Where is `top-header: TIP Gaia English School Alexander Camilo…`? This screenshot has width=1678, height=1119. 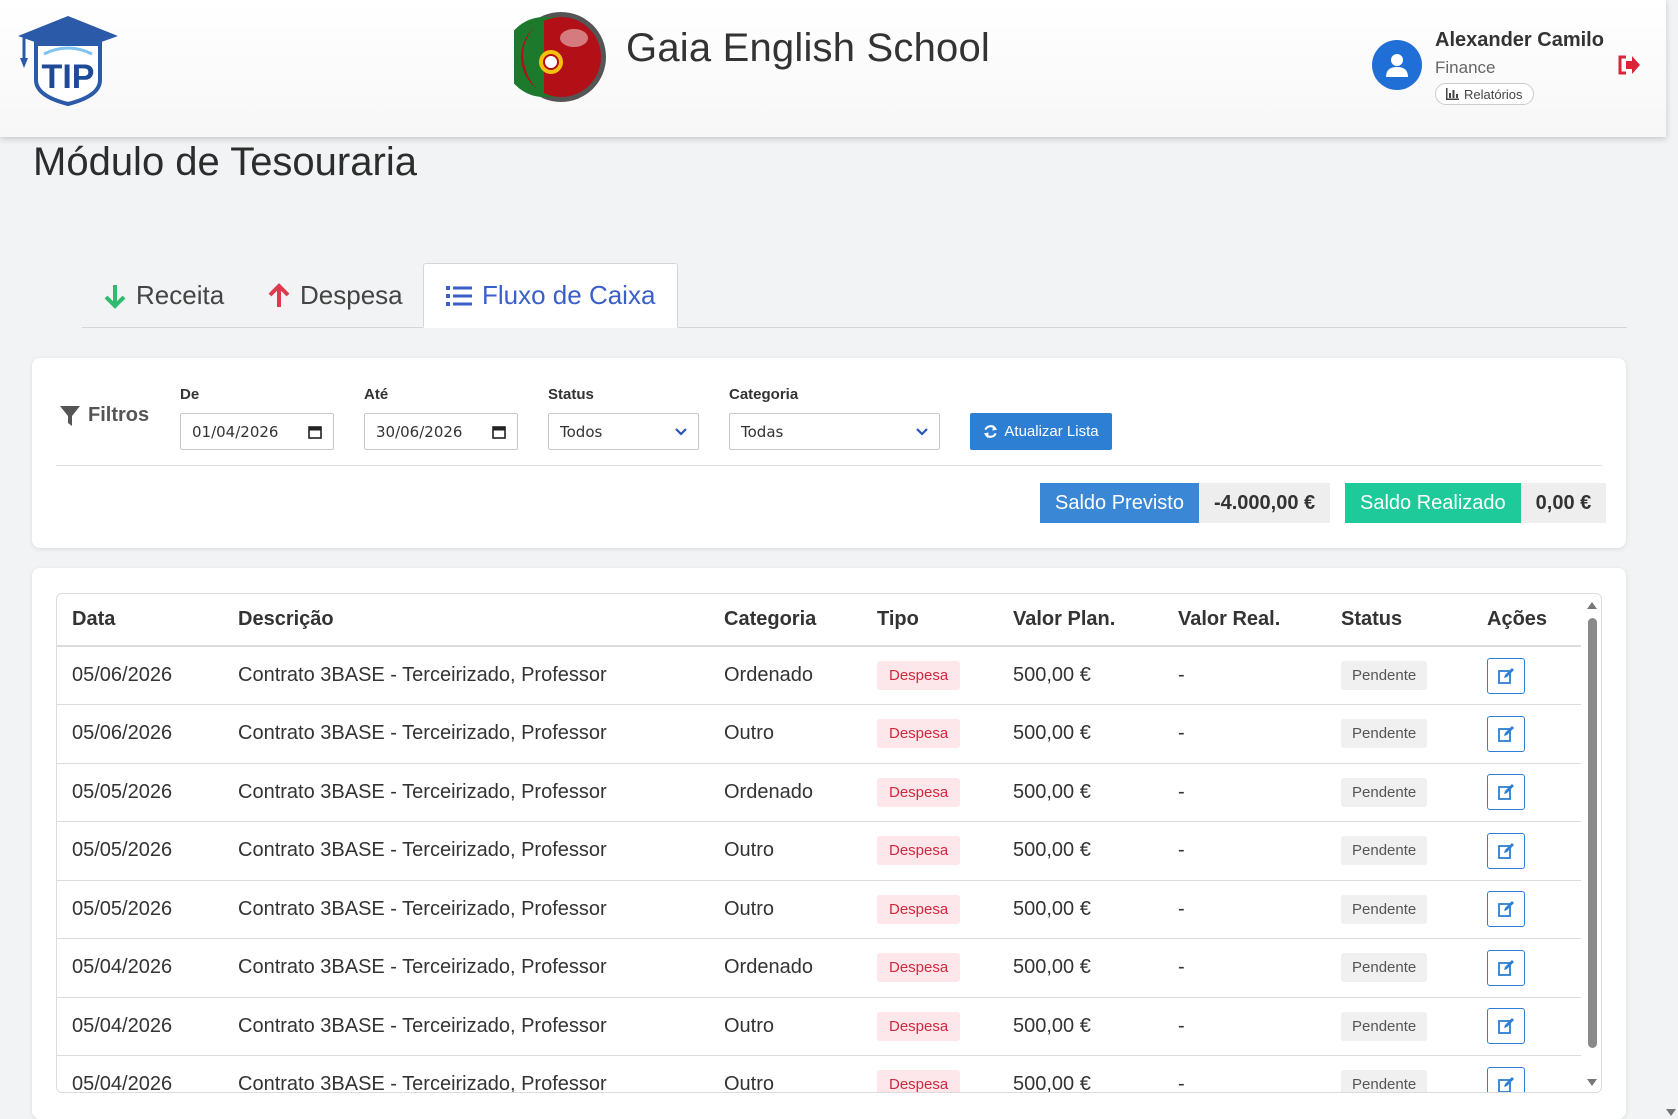
top-header: TIP Gaia English School Alexander Camilo… is located at coordinates (833, 68).